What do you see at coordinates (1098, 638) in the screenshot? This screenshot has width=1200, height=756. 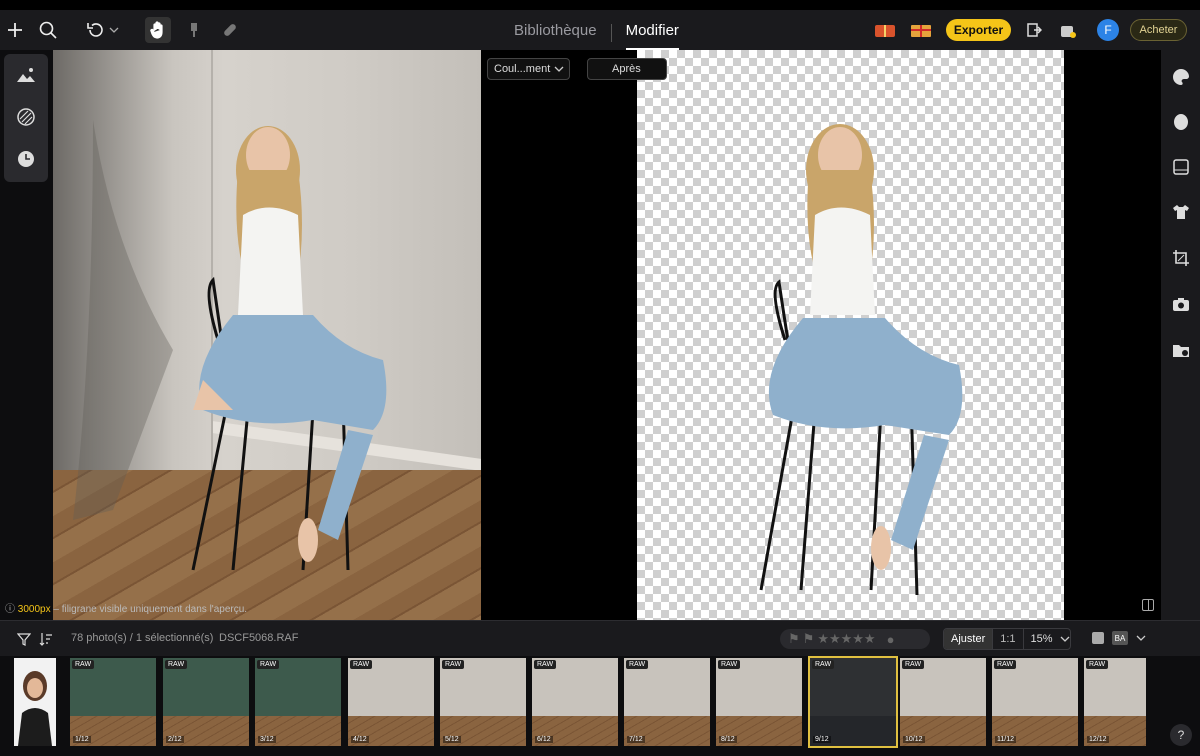 I see `single-view-icon` at bounding box center [1098, 638].